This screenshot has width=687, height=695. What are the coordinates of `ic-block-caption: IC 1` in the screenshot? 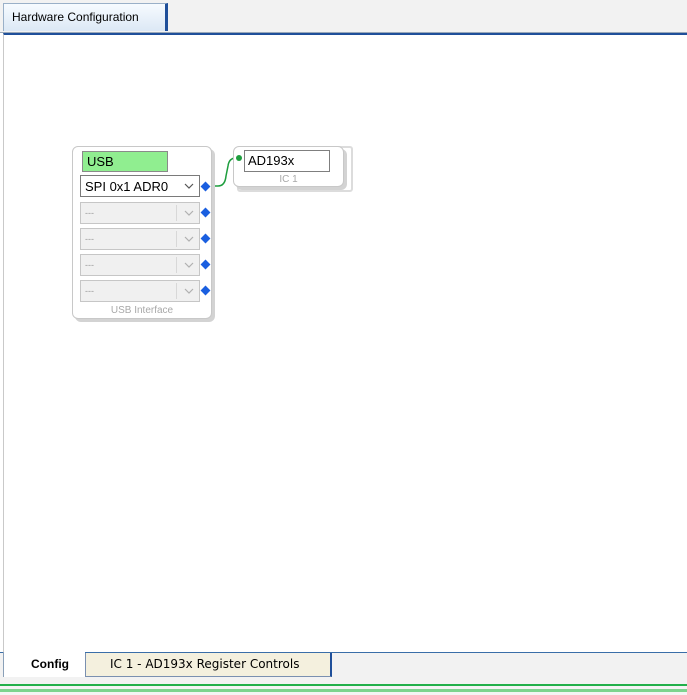 It's located at (288, 179).